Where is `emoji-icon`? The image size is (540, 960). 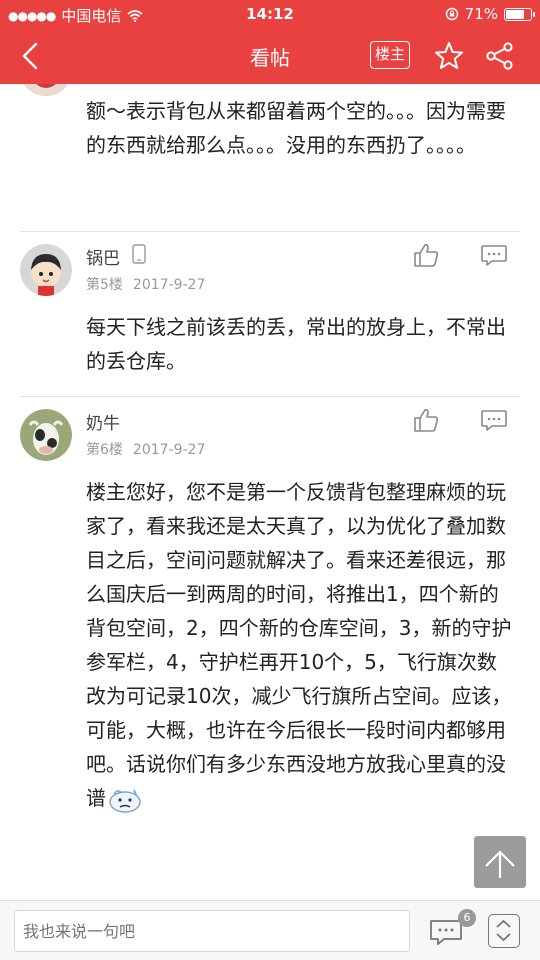
emoji-icon is located at coordinates (125, 801).